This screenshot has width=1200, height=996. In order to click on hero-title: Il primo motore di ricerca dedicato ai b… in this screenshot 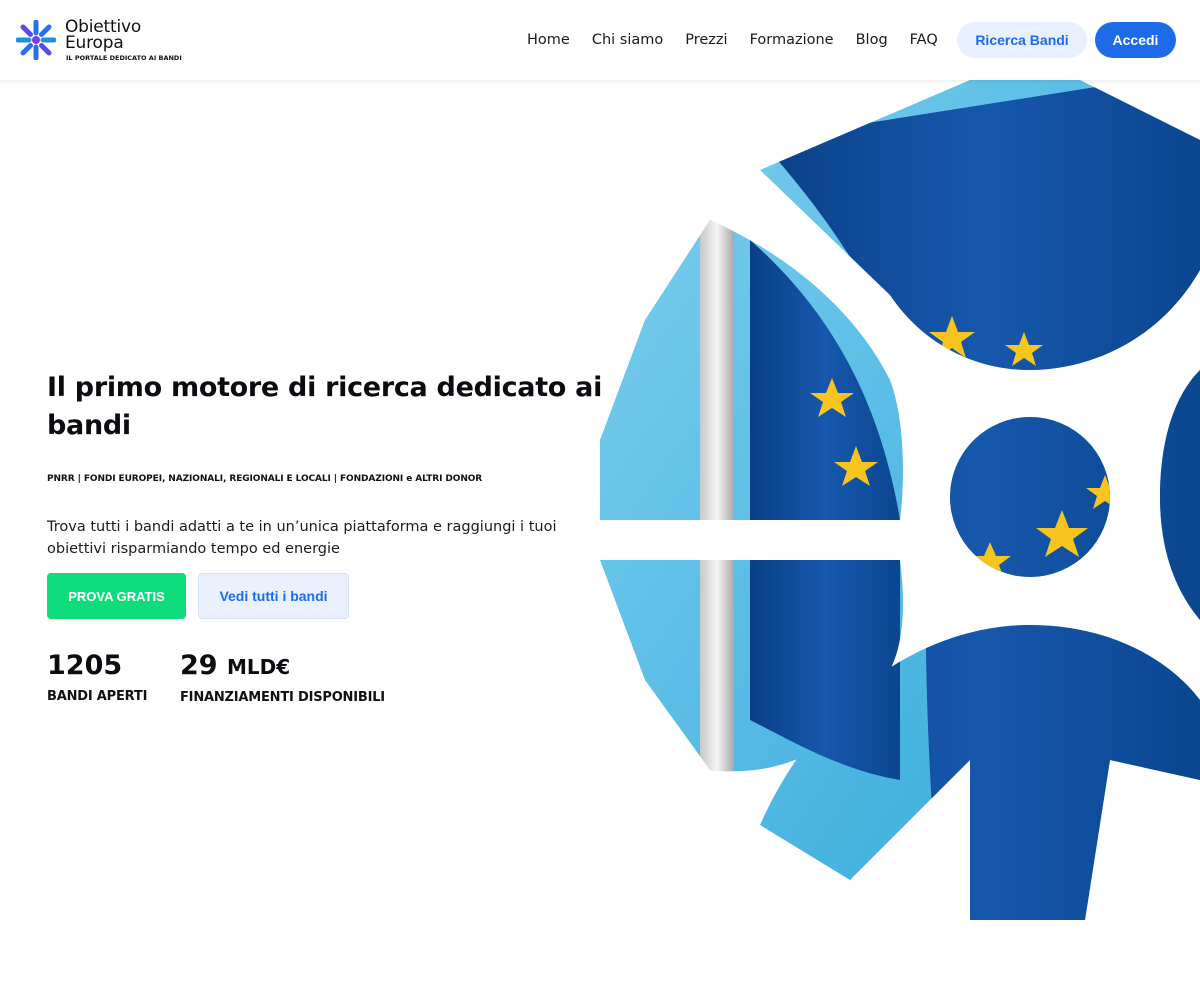, I will do `click(325, 406)`.